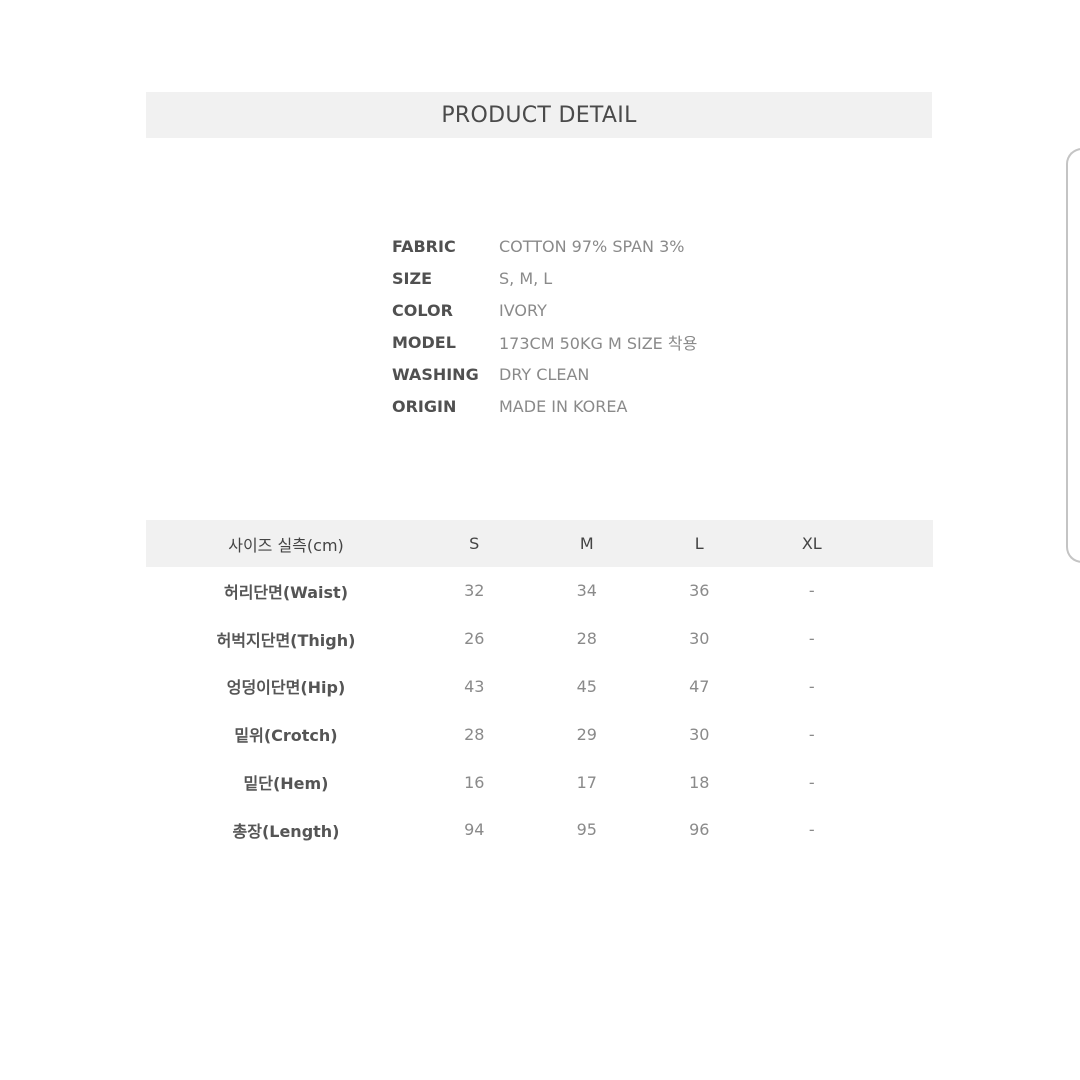  I want to click on cell-m: 29, so click(586, 734).